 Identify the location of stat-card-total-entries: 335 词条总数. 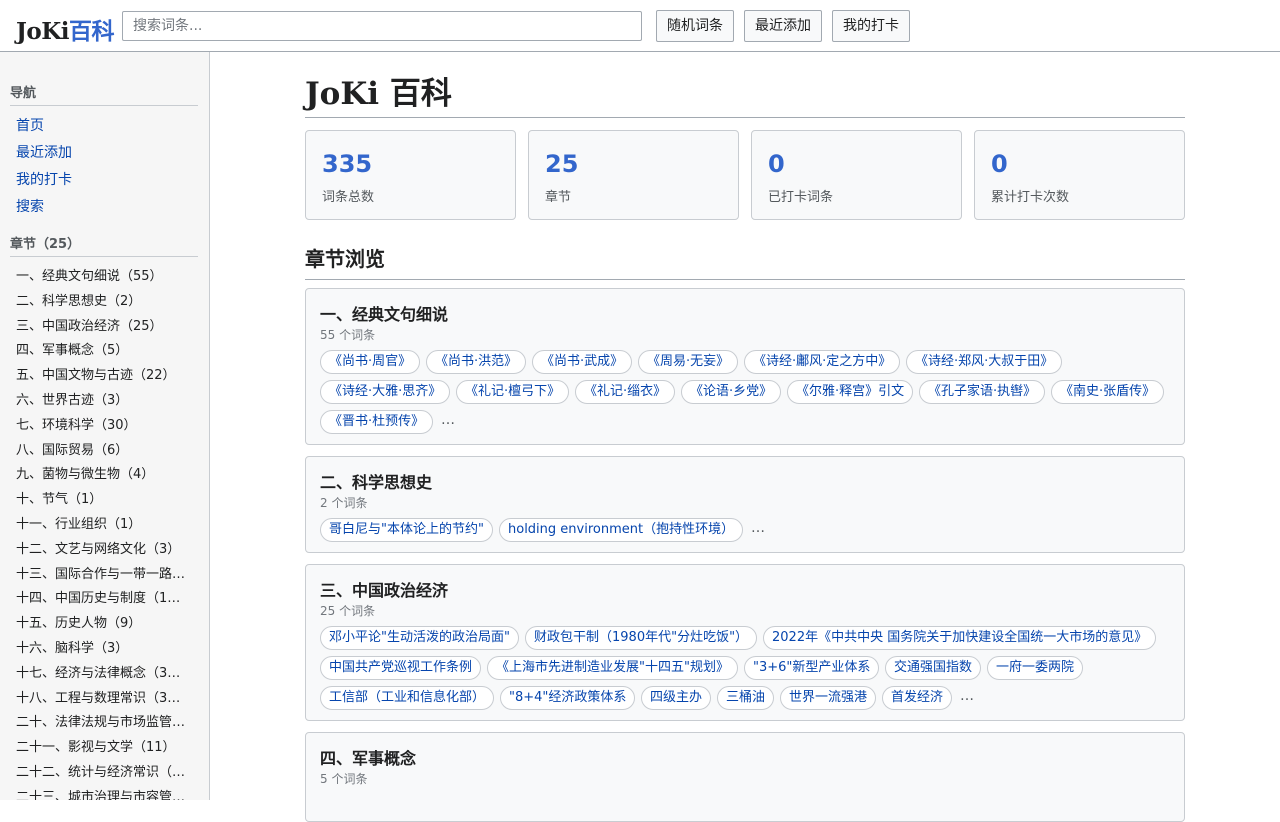
(410, 175).